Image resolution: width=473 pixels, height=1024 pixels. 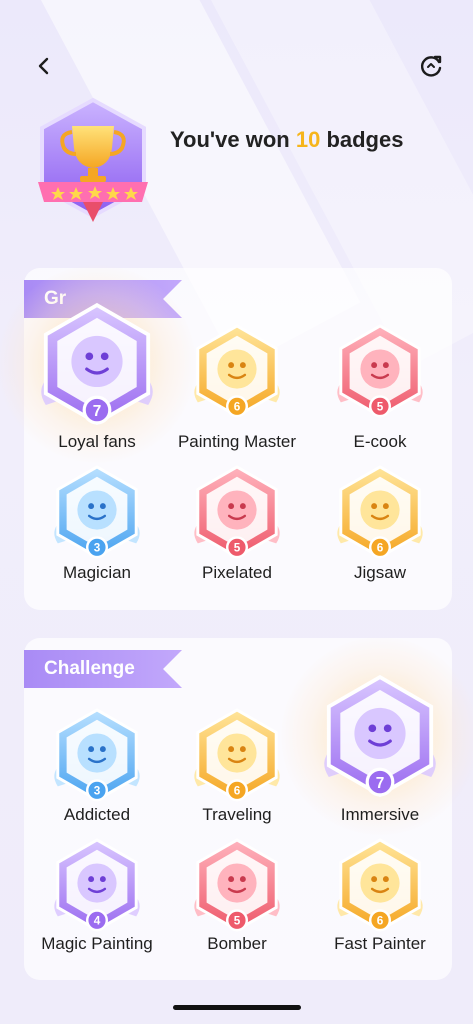 I want to click on badge-bomber: 5, so click(x=237, y=885).